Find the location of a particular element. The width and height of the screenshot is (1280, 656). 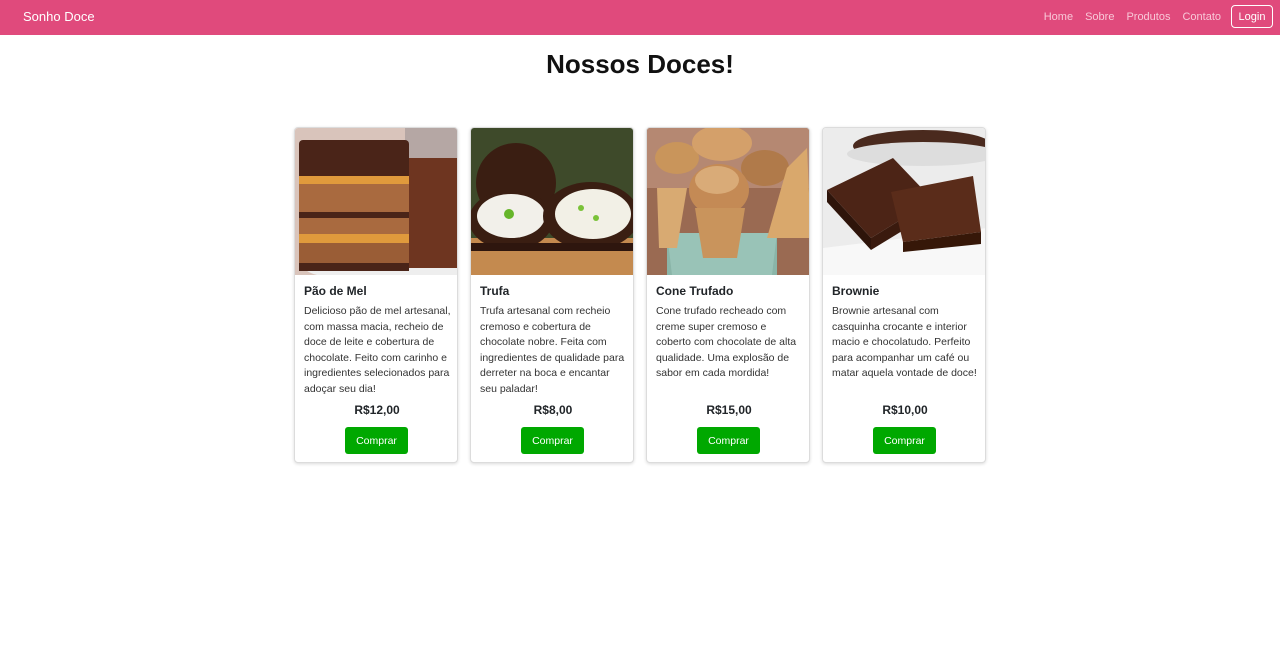

buy-button-trufa: Comprar is located at coordinates (552, 440).